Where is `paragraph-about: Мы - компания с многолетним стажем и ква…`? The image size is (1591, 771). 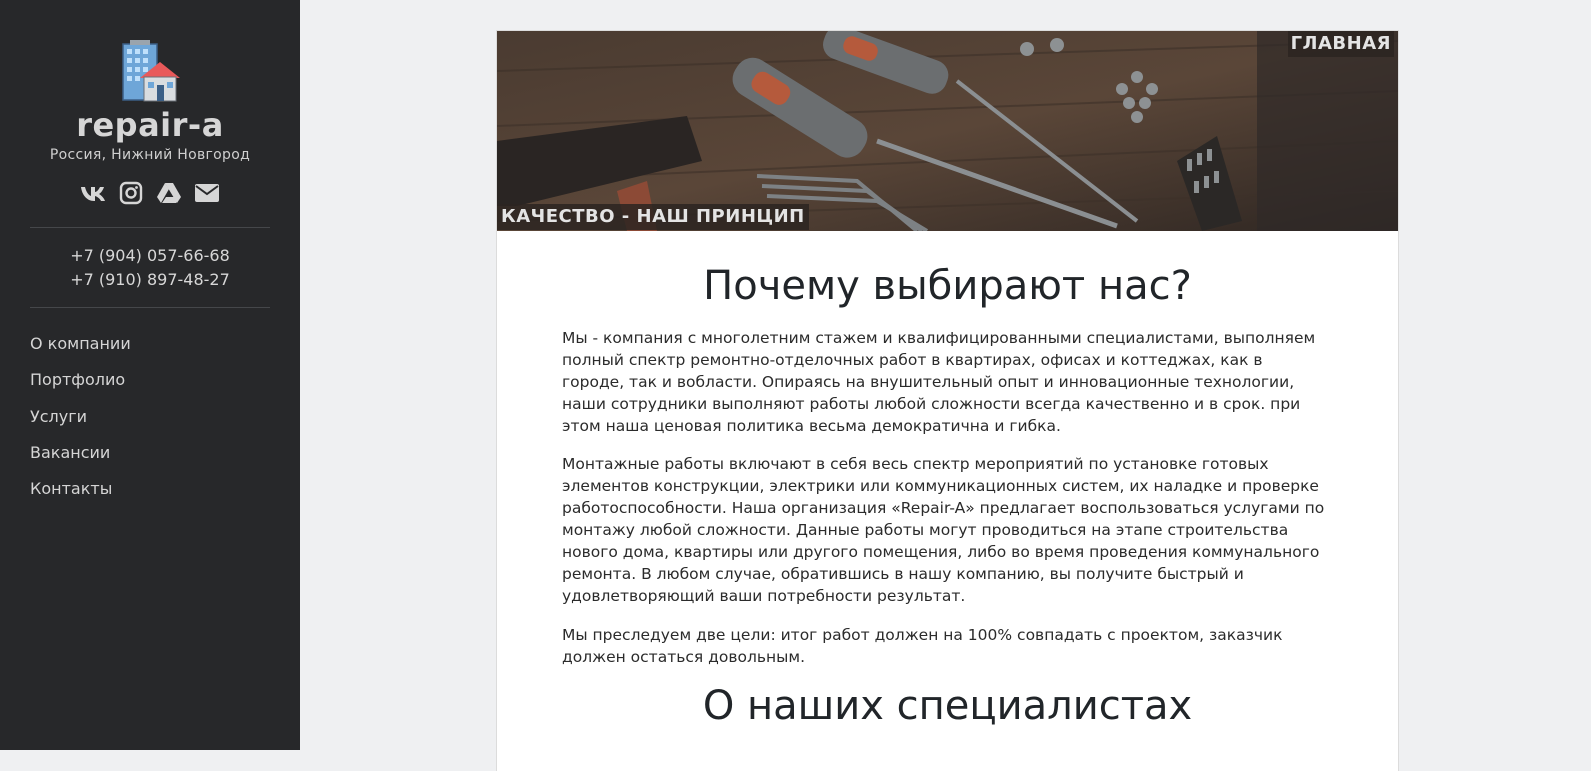
paragraph-about: Мы - компания с многолетним стажем и ква… is located at coordinates (939, 382).